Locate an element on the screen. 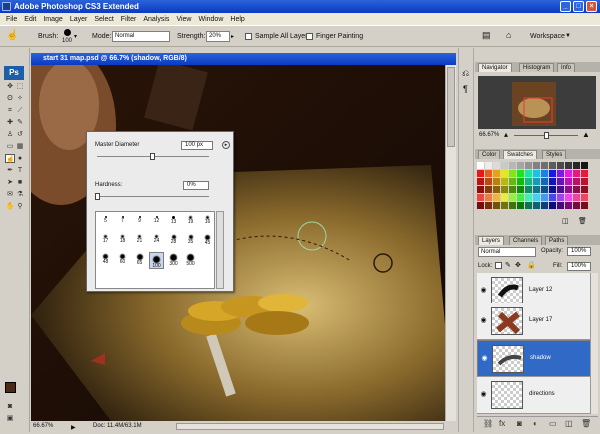 The height and width of the screenshot is (434, 600). brush-tool-icon: ✎ is located at coordinates (20, 122).